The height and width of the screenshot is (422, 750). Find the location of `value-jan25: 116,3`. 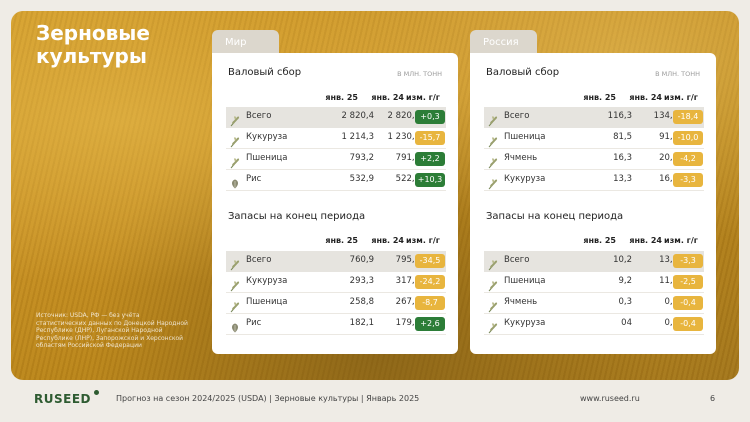

value-jan25: 116,3 is located at coordinates (619, 116).